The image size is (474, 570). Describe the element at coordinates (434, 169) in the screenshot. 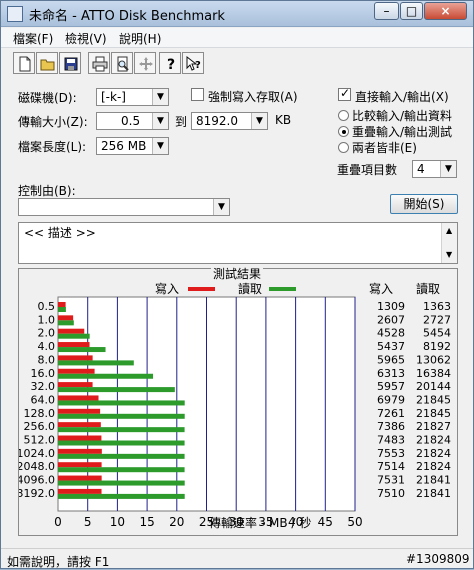

I see `queue-depth-select: 4 ▼` at that location.